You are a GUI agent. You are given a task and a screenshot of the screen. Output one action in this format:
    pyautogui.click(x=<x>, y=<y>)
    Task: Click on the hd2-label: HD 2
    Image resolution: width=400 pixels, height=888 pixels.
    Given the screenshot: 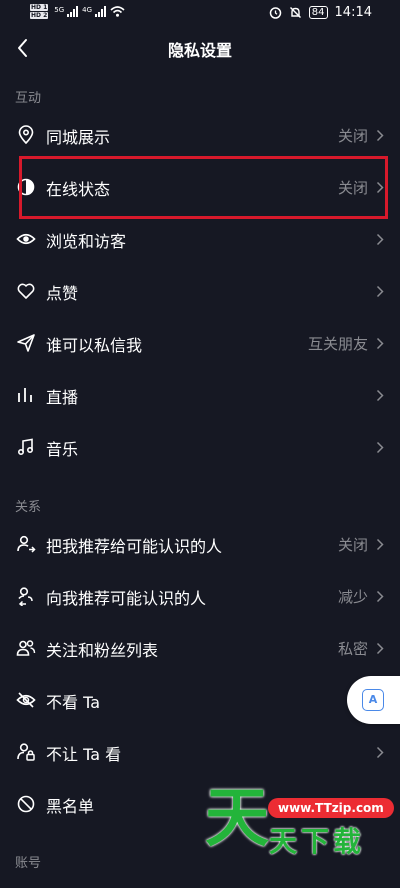 What is the action you would take?
    pyautogui.click(x=39, y=15)
    